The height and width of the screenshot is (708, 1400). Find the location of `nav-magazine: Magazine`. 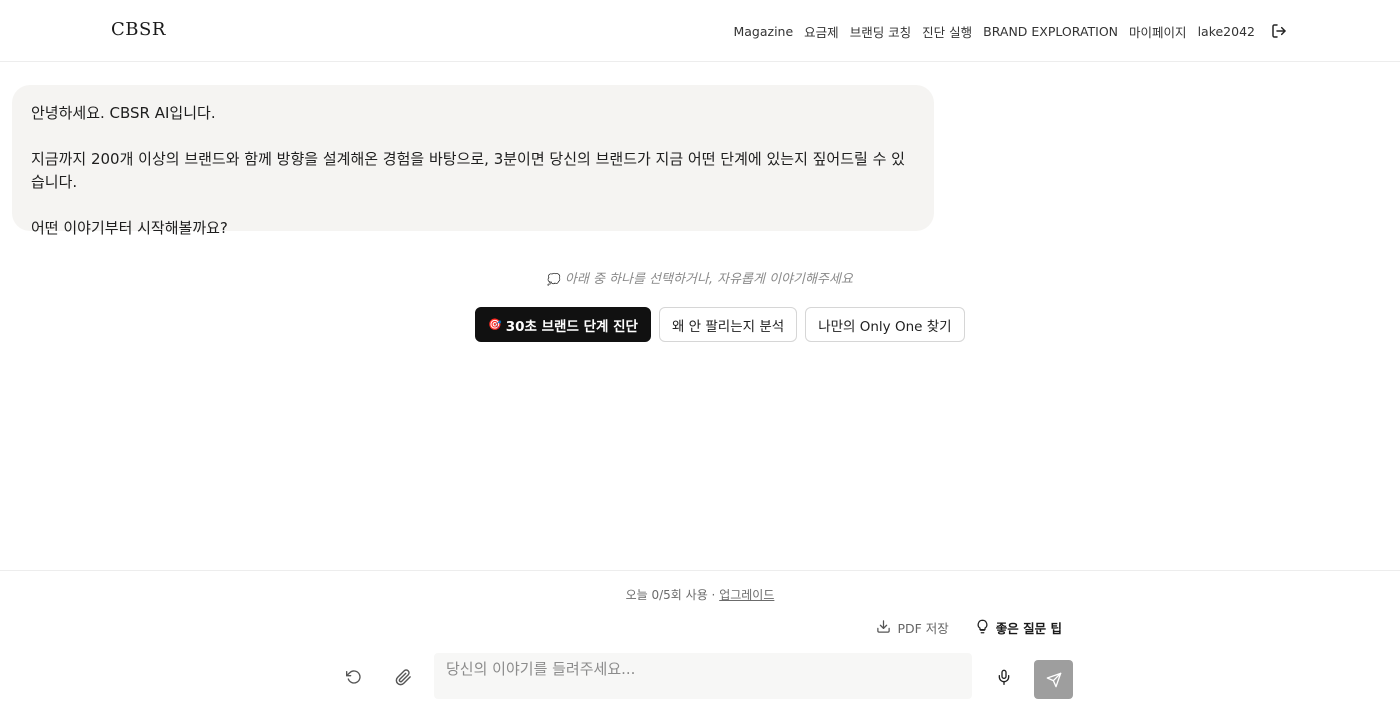

nav-magazine: Magazine is located at coordinates (763, 31).